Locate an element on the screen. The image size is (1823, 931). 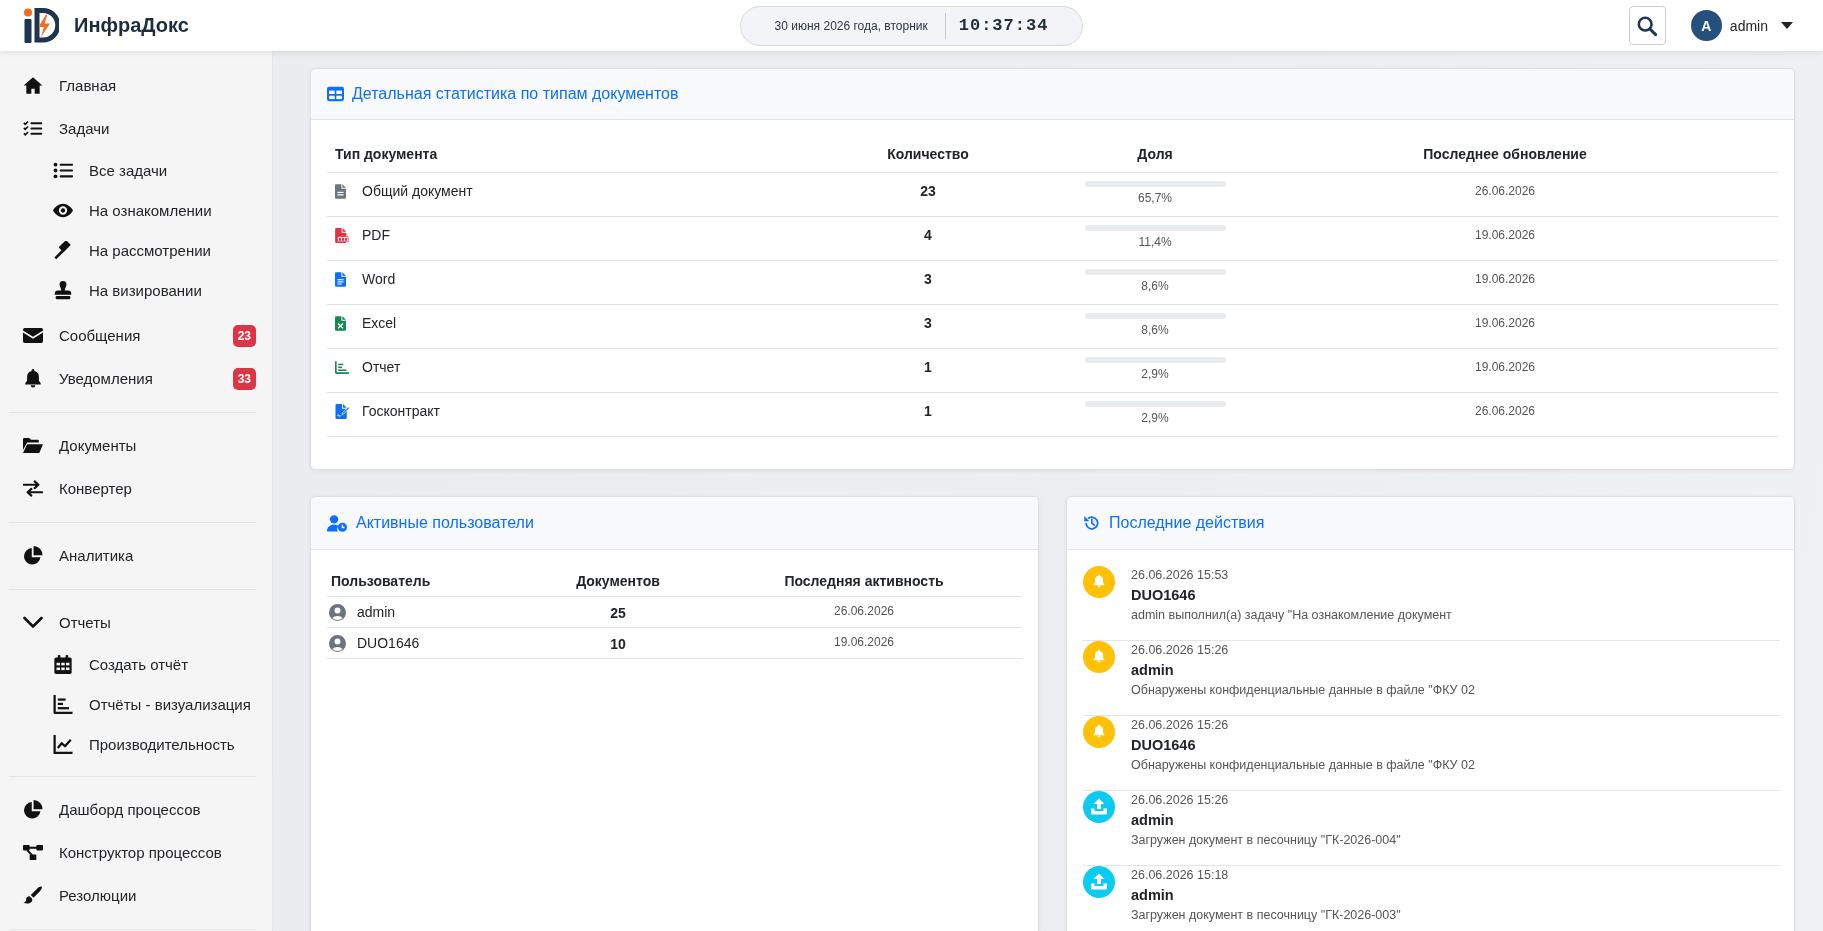
document-type: Excel is located at coordinates (379, 323).